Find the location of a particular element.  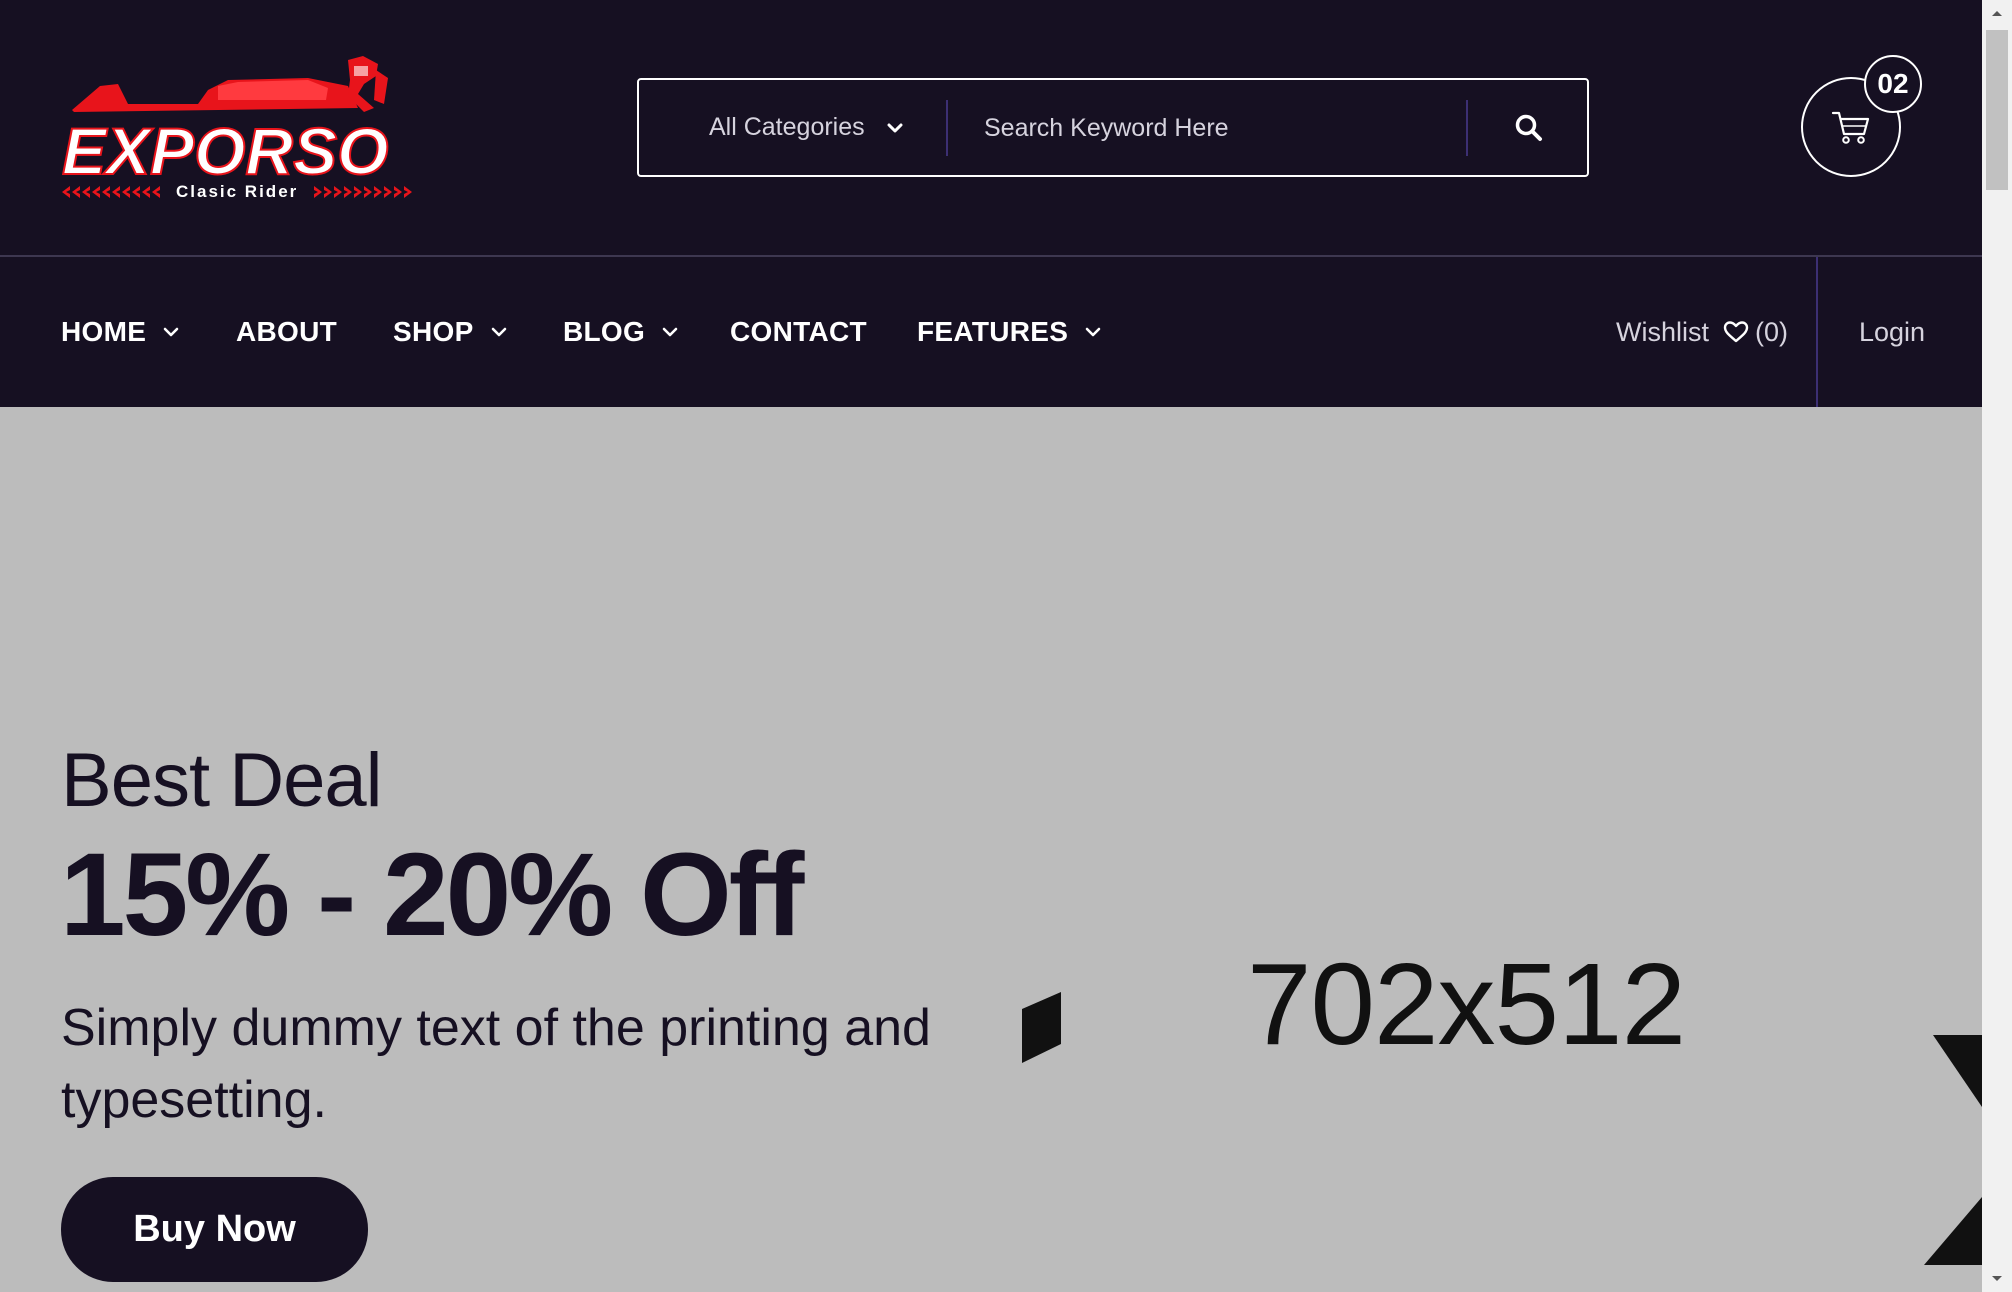

brand-logo: EXPORSO Clasic Rider is located at coordinates (240, 128).